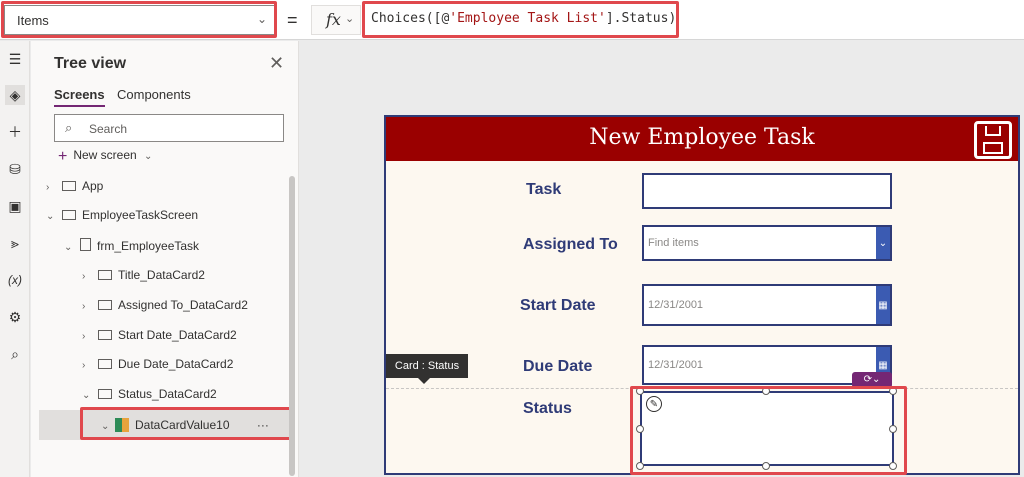  I want to click on fx-button: fx ⌄, so click(336, 20).